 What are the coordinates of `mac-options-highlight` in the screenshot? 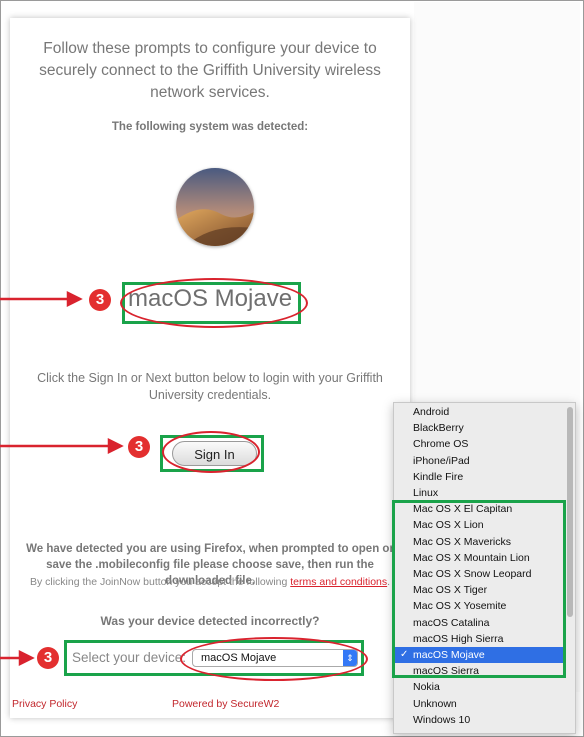 It's located at (479, 589).